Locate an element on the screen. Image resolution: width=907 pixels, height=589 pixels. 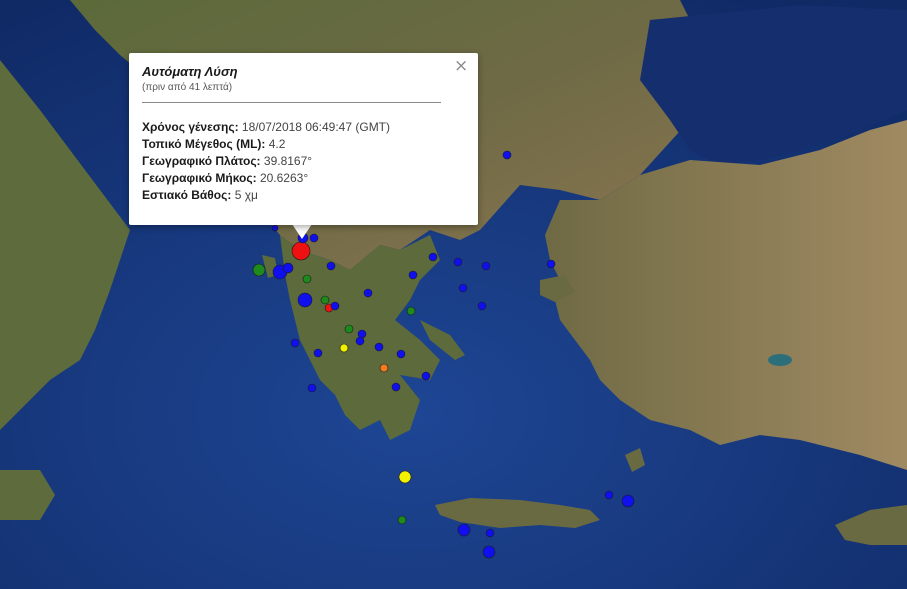
divider is located at coordinates (291, 102).